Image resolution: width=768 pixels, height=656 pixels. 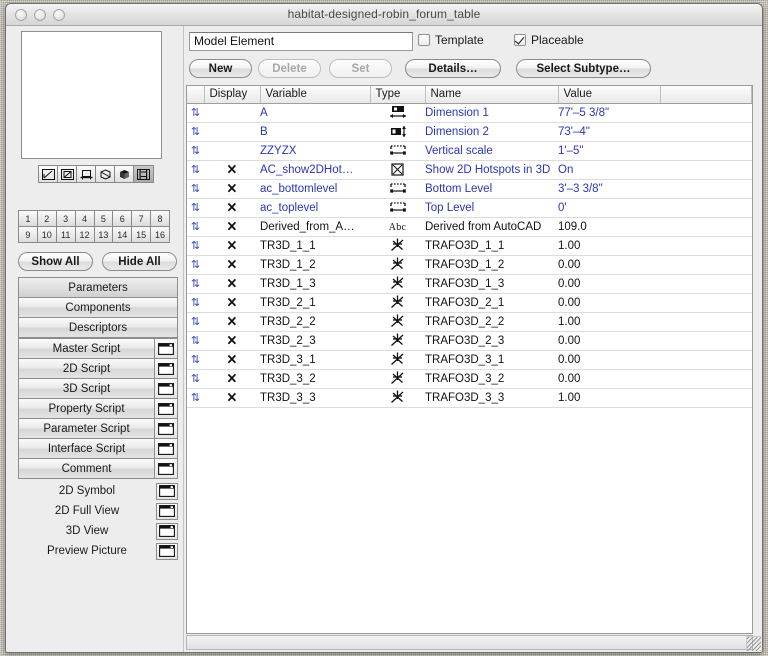 What do you see at coordinates (141, 234) in the screenshot?
I see `layer-cell-15: 15` at bounding box center [141, 234].